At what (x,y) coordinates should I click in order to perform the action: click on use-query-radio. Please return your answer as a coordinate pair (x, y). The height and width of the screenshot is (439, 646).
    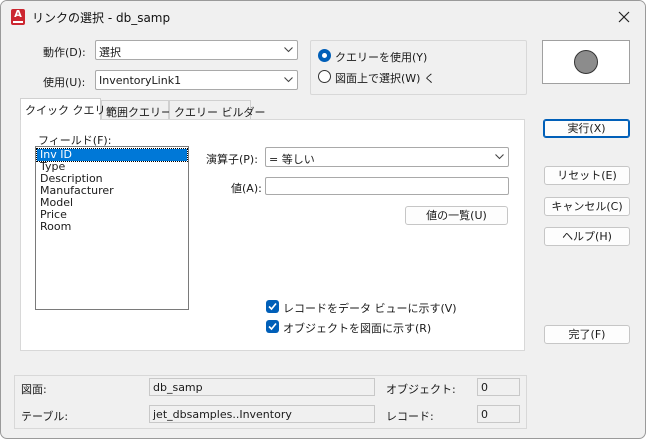
    Looking at the image, I should click on (324, 55).